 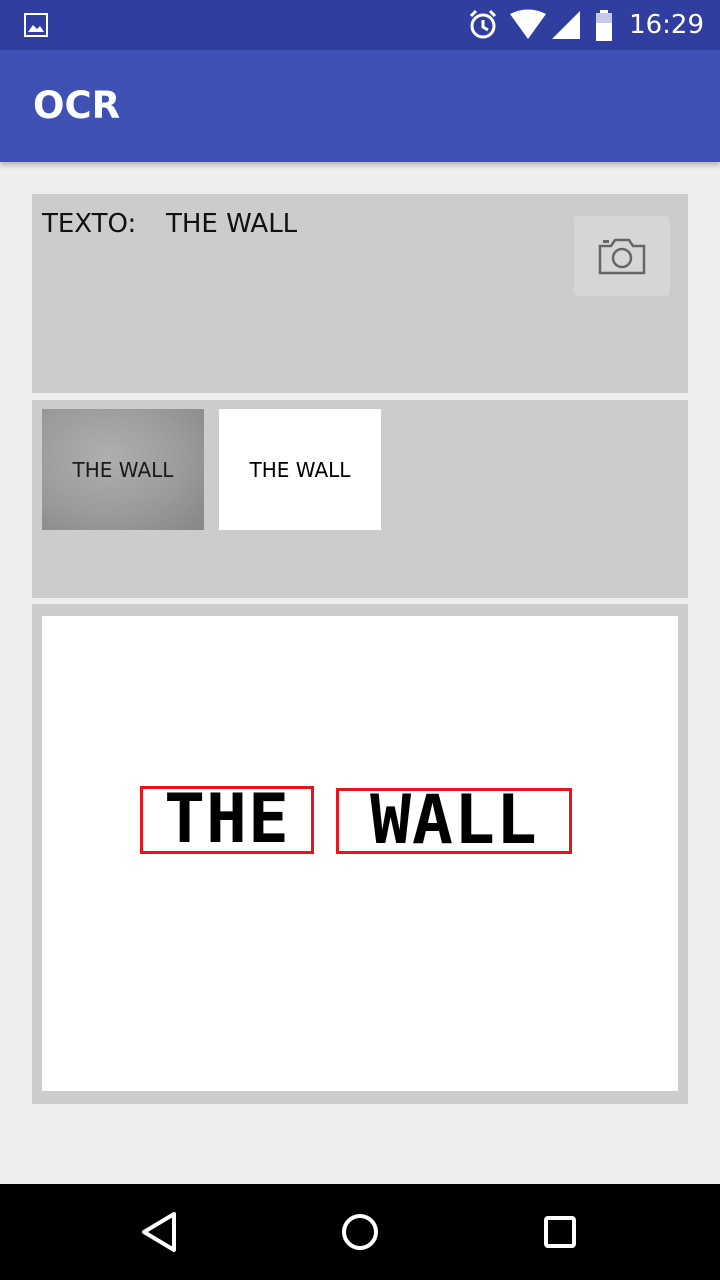 I want to click on alarm-icon, so click(x=483, y=24).